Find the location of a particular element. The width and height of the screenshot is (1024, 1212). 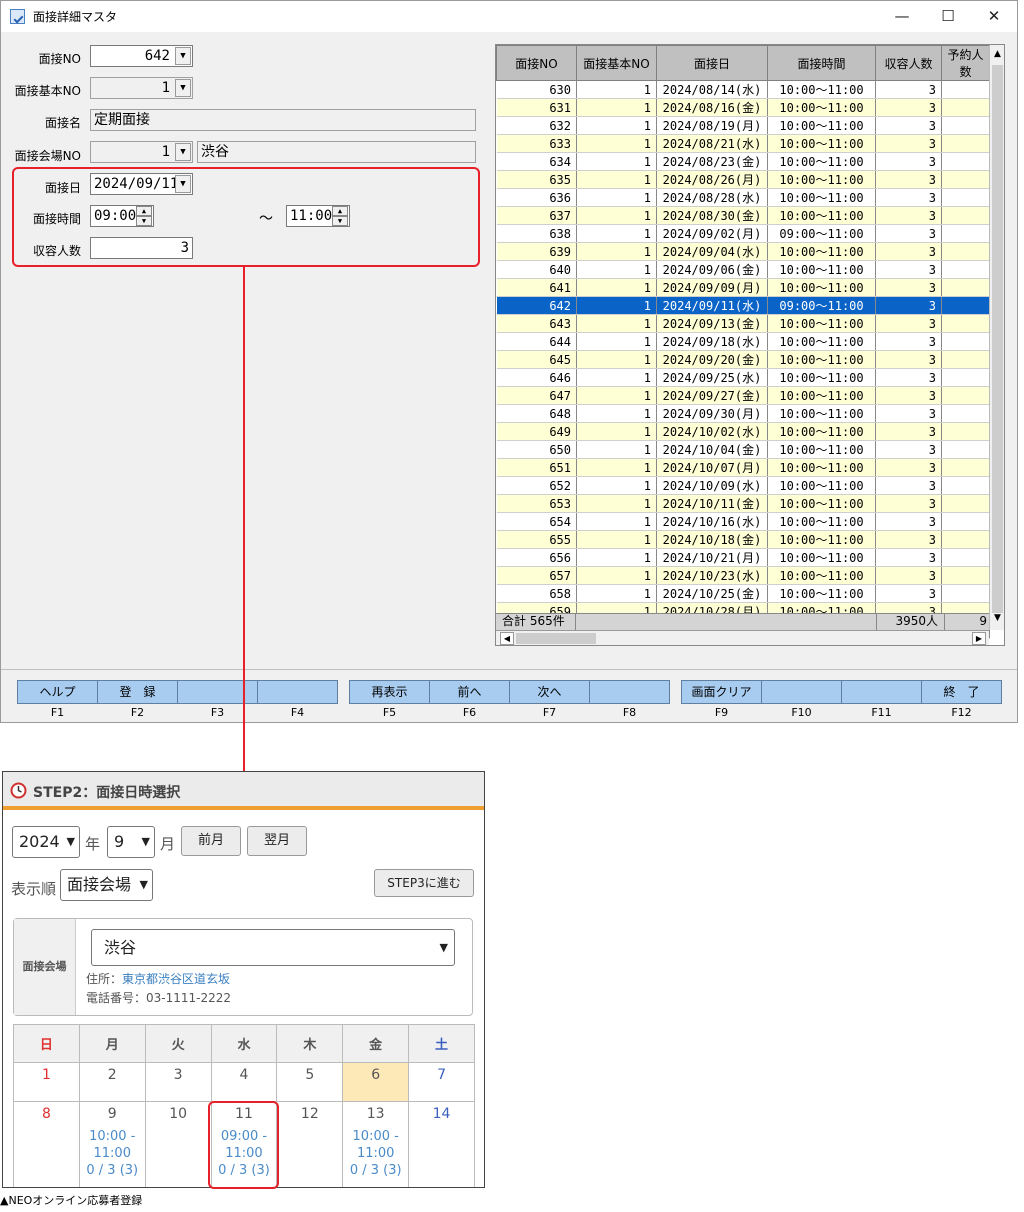

table-row: 633 1 2024/08/21(水) 10:00～11:00 3 is located at coordinates (743, 143).